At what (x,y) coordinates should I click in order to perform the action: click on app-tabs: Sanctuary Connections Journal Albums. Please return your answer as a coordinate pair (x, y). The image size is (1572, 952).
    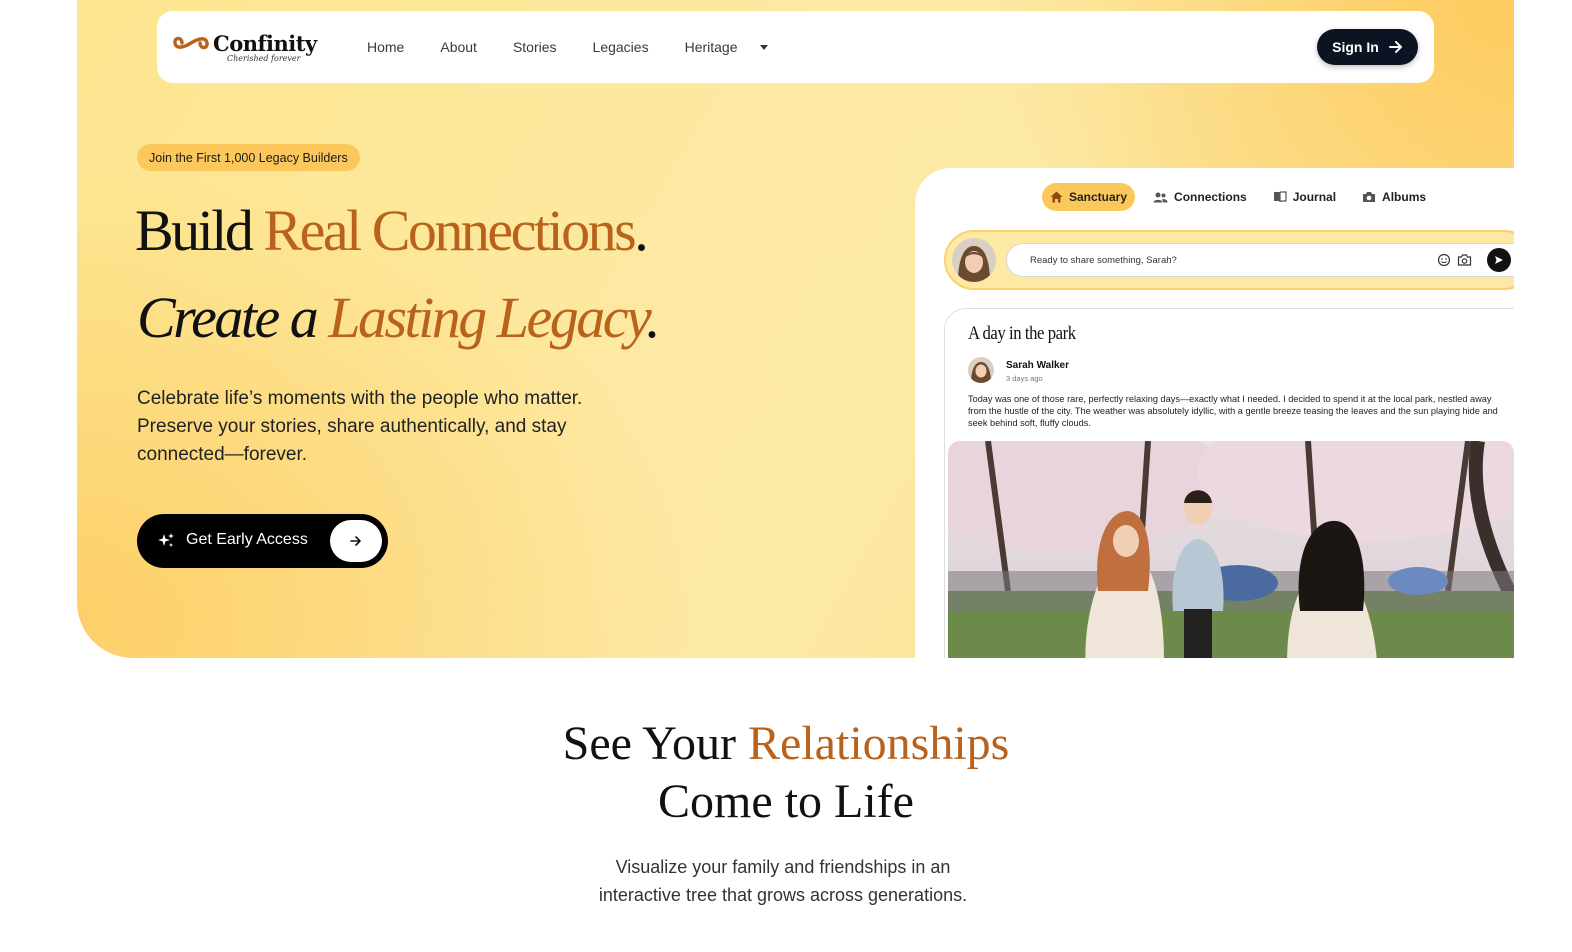
    Looking at the image, I should click on (1238, 197).